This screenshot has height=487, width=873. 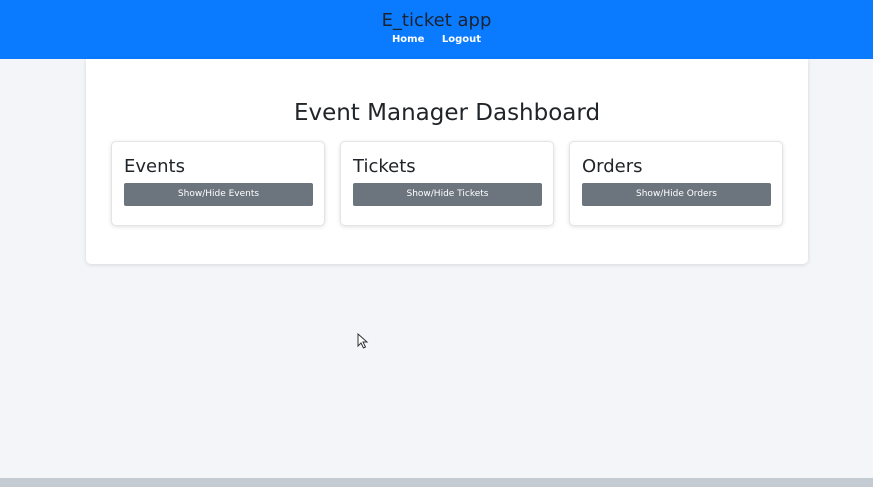 I want to click on events-panel: Events Show/Hide Events, so click(x=218, y=183).